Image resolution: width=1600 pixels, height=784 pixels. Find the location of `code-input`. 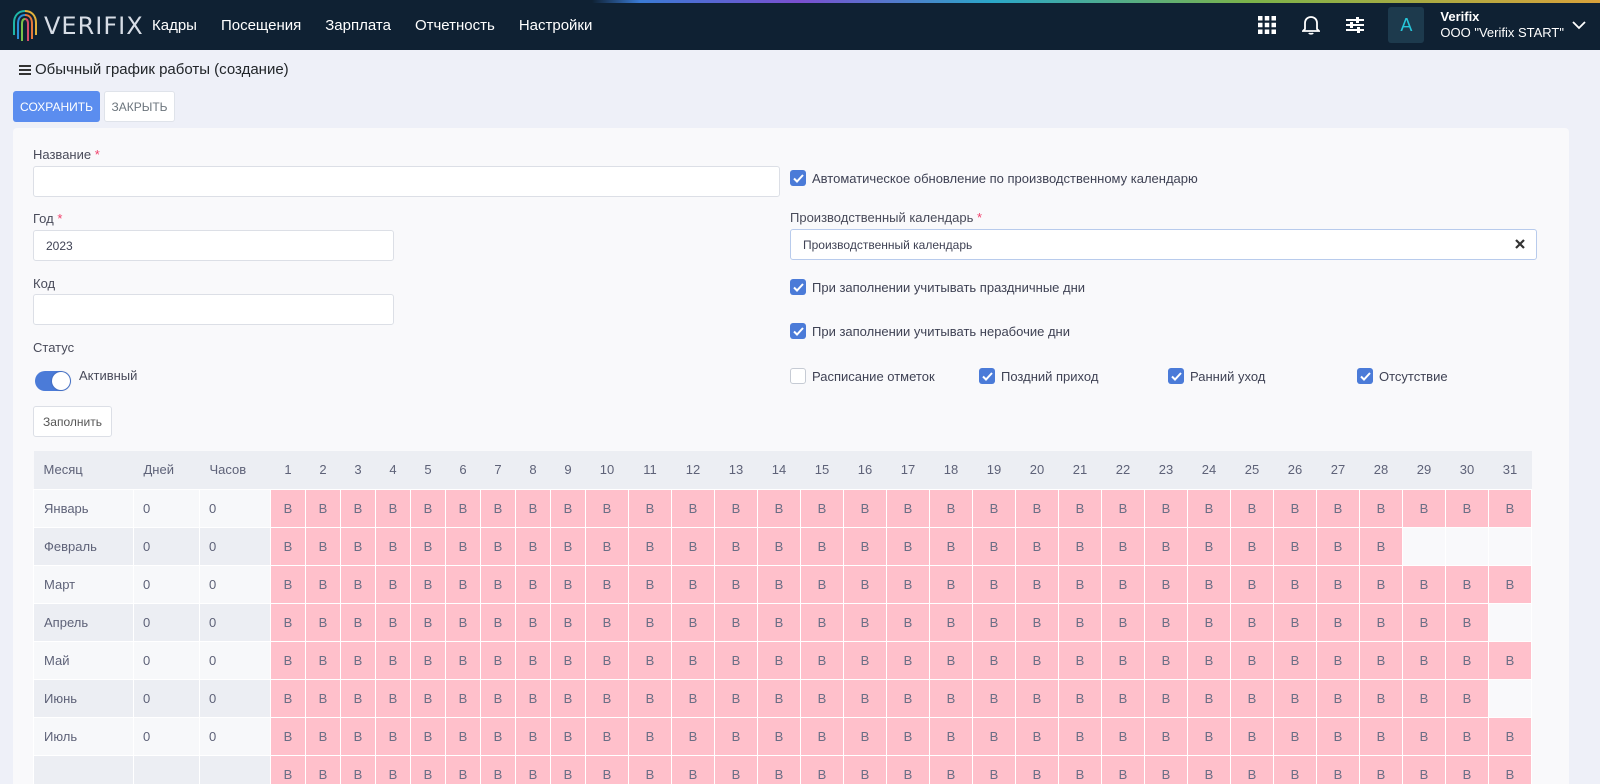

code-input is located at coordinates (213, 309).